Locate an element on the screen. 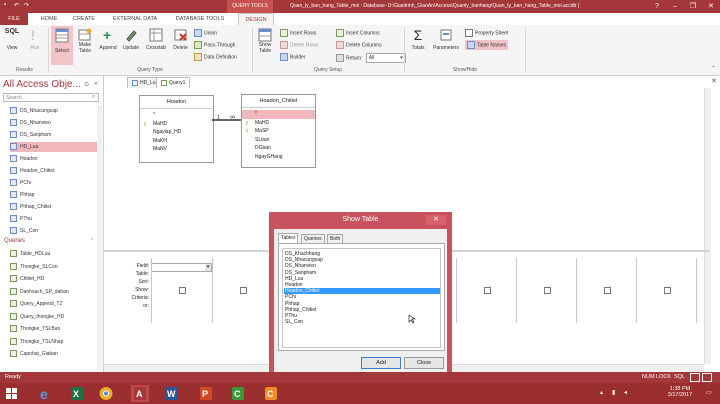  tab-database-tools: DATABASE TOOLS is located at coordinates (200, 19).